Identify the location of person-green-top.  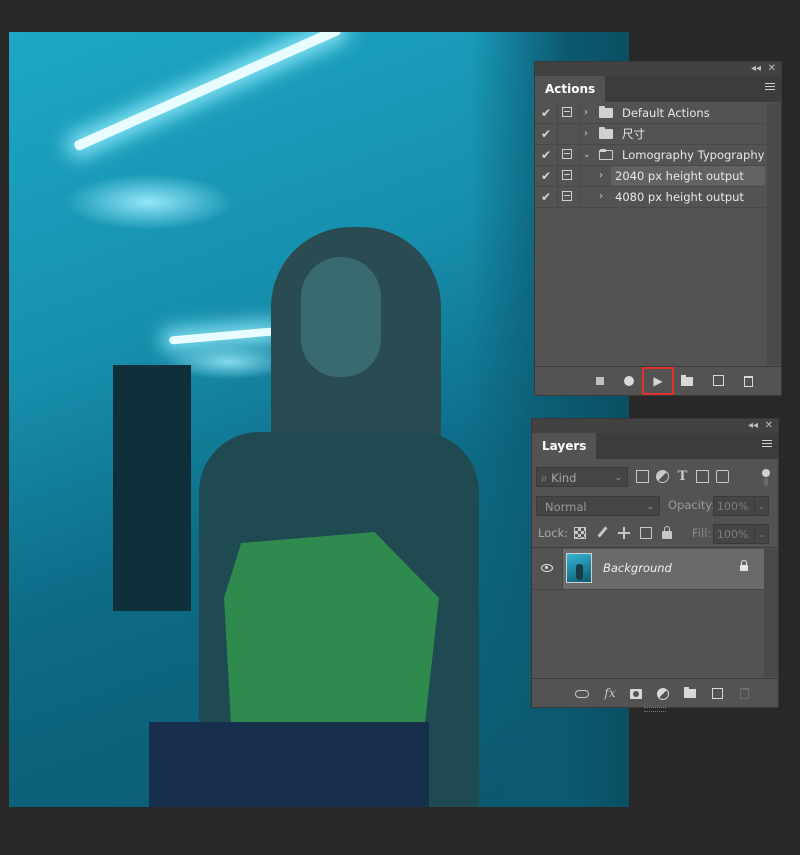
(331, 642).